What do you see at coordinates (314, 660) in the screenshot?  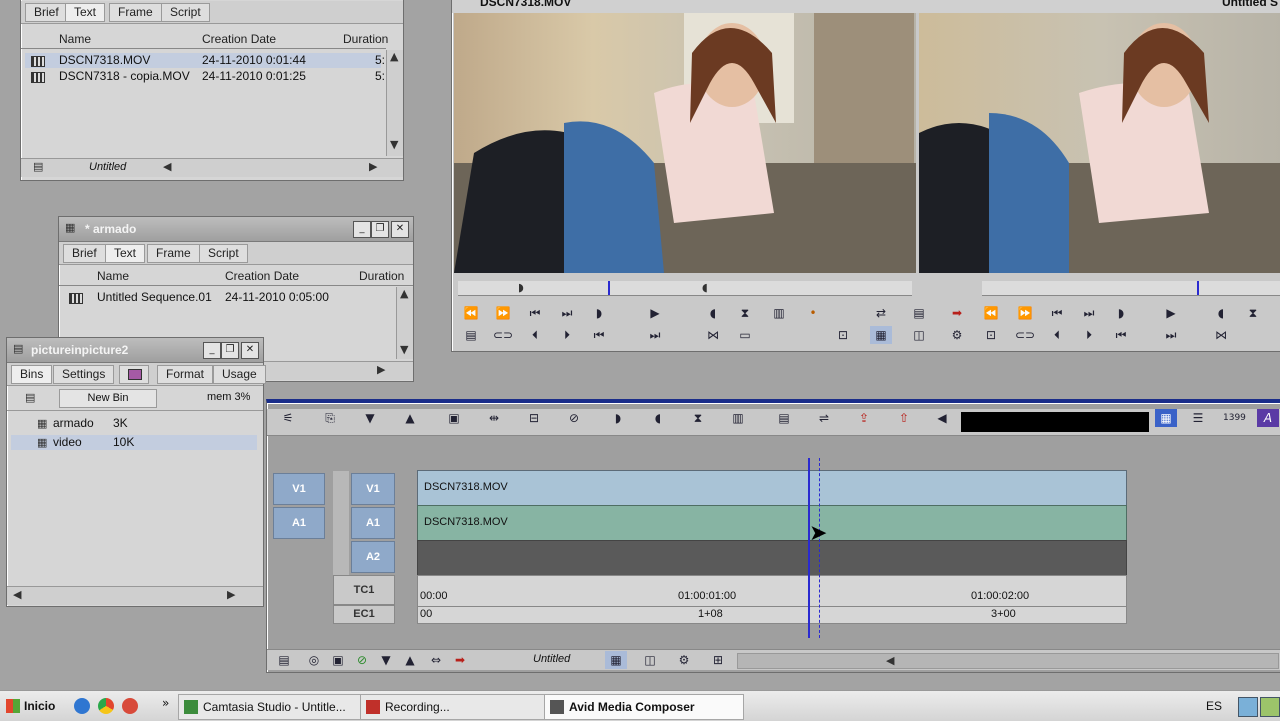 I see `toggle-source-record-icon: ◎` at bounding box center [314, 660].